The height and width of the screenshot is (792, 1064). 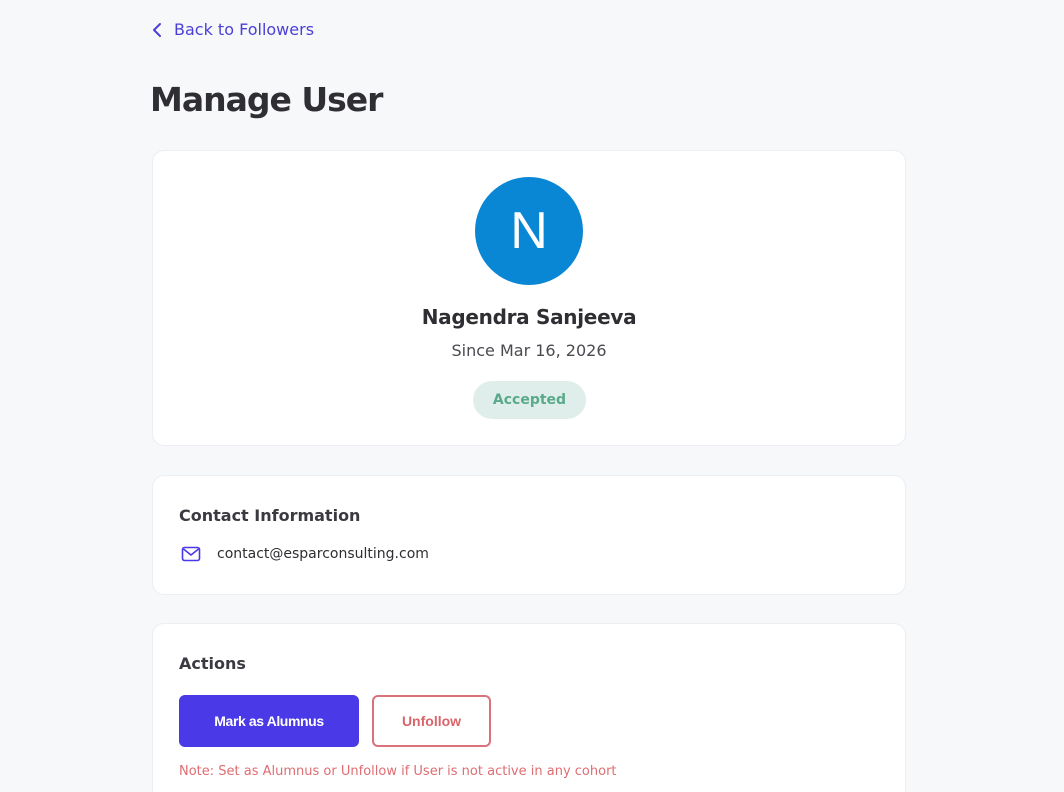 What do you see at coordinates (269, 721) in the screenshot?
I see `mark-as-alumnus-button: Mark as Alumnus` at bounding box center [269, 721].